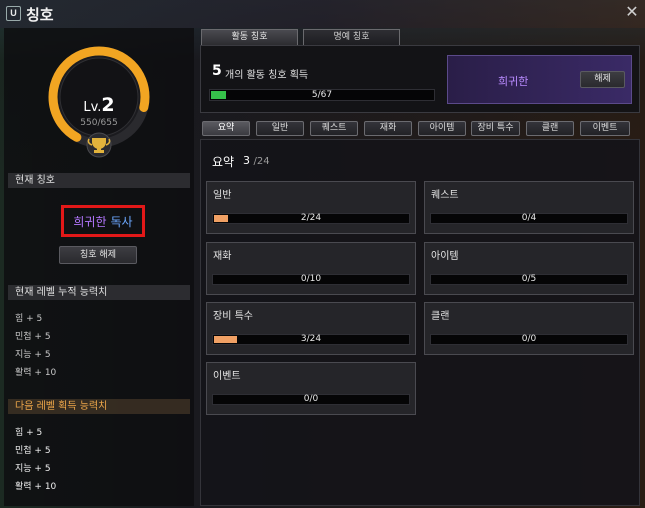 Image resolution: width=645 pixels, height=508 pixels. What do you see at coordinates (246, 160) in the screenshot?
I see `overview-count-value: 3` at bounding box center [246, 160].